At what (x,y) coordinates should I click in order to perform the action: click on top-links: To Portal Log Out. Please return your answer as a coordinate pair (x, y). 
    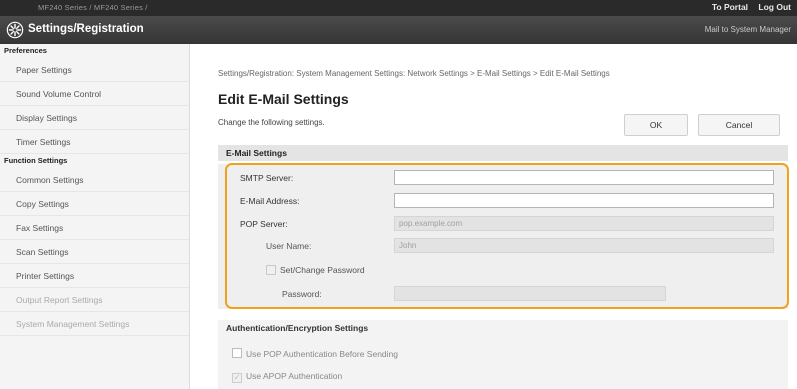
    Looking at the image, I should click on (747, 7).